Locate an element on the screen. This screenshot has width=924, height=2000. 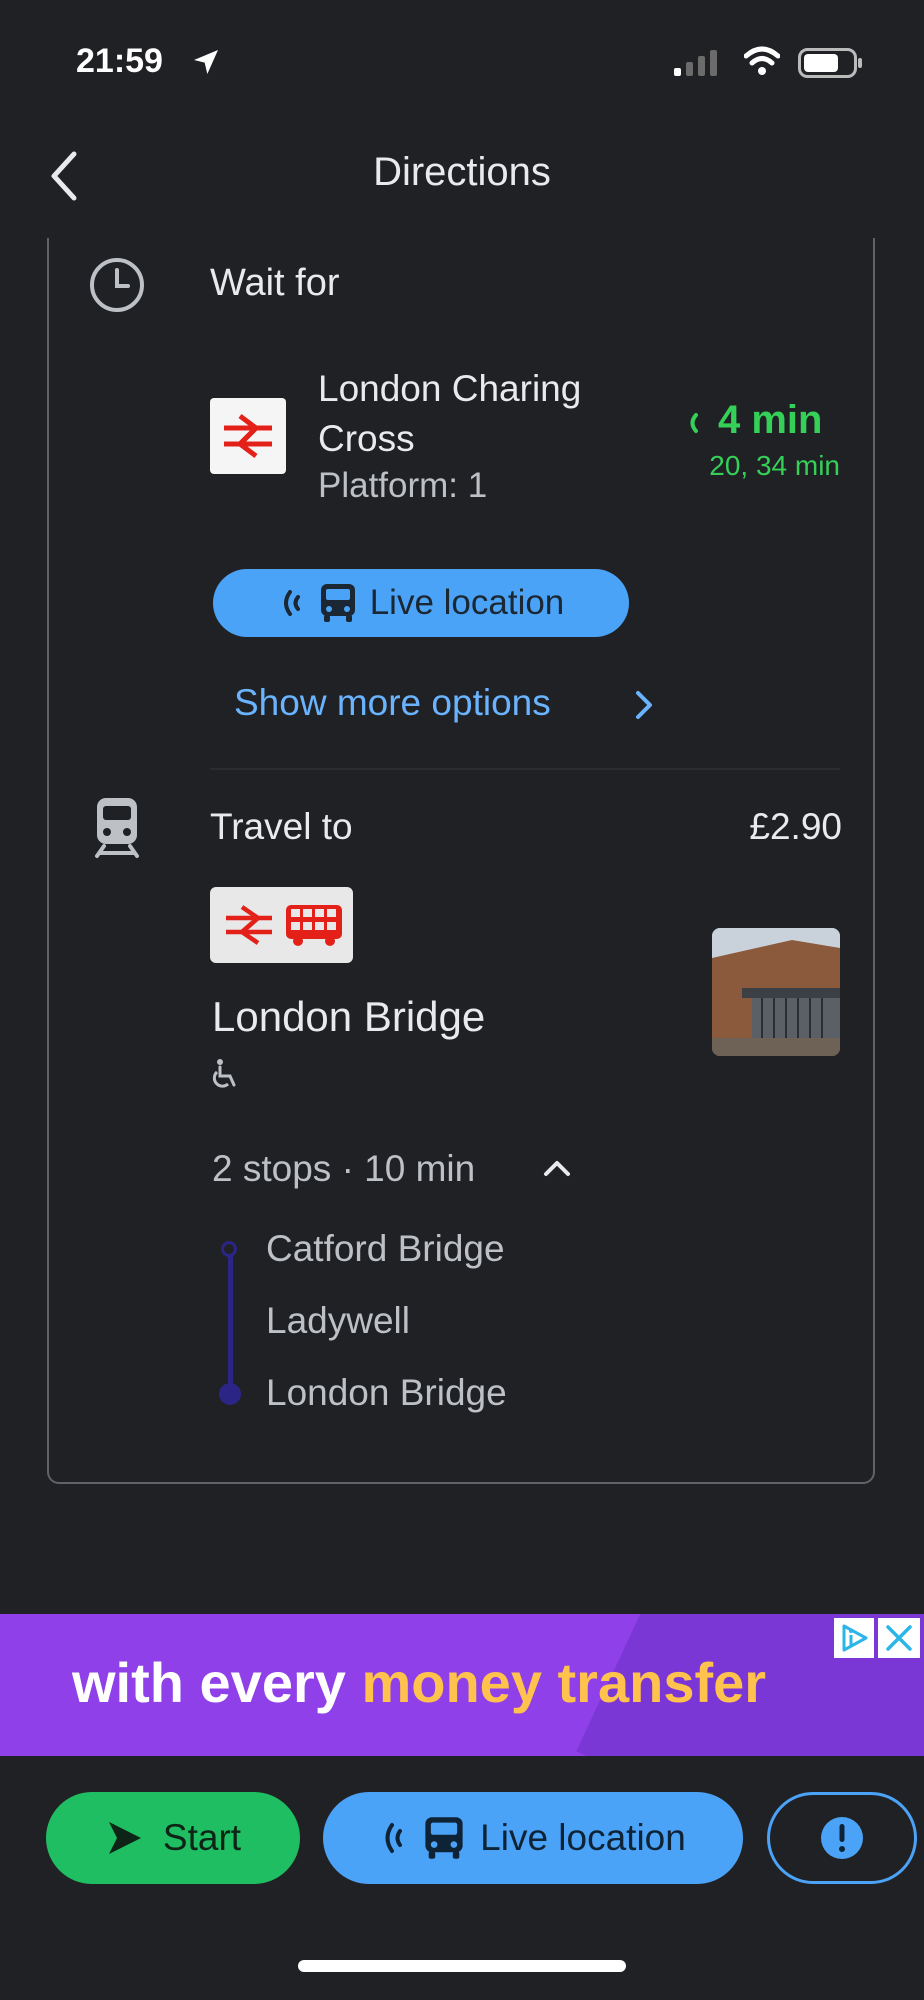
stops-summary: 2 stops · 10 min is located at coordinates (343, 1169).